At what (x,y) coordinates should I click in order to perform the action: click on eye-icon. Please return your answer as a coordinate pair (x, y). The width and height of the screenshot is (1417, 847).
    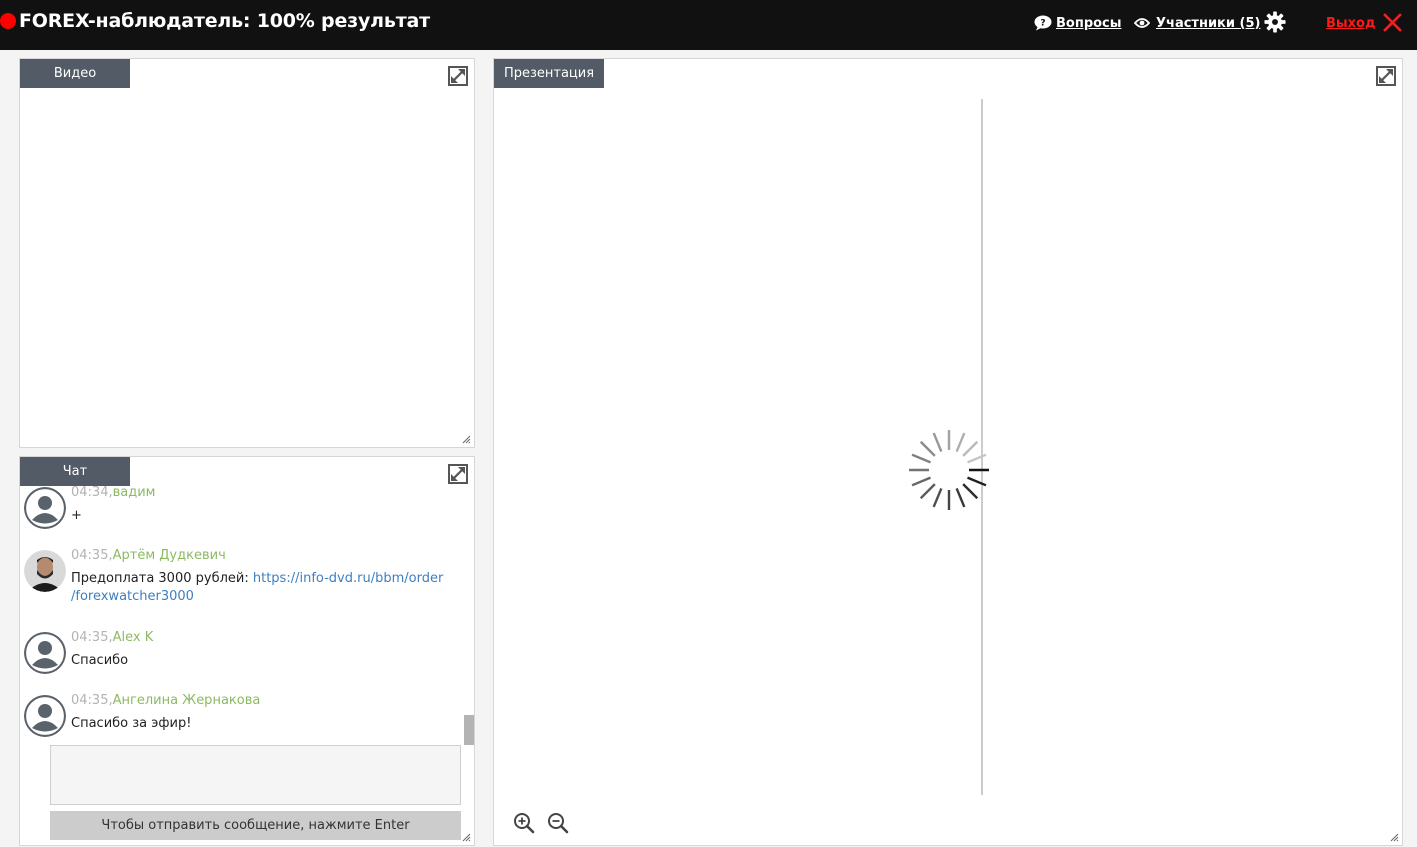
    Looking at the image, I should click on (1142, 23).